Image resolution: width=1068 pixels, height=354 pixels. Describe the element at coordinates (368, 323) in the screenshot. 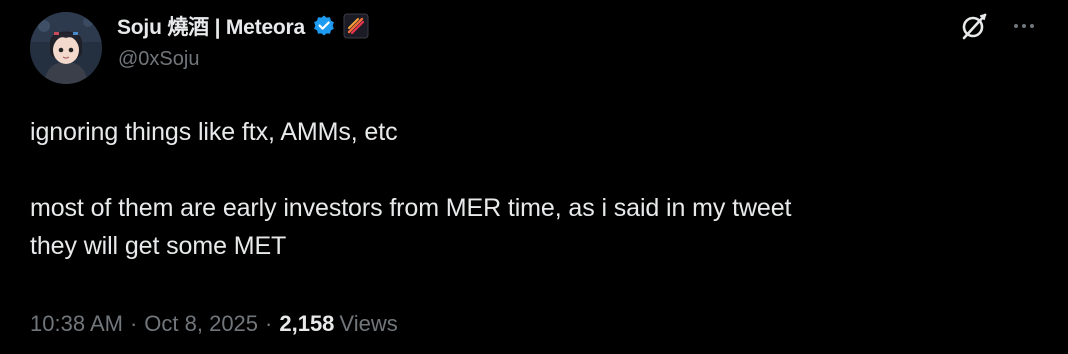

I see `views-label: Views` at that location.